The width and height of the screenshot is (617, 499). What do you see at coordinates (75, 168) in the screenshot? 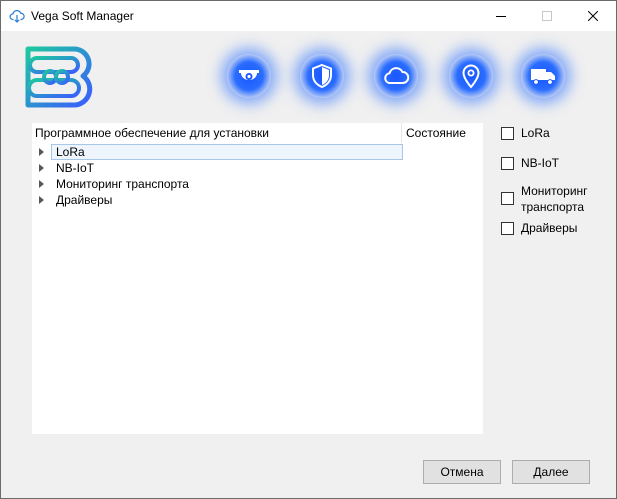
I see `tree-row-label: NB-IoT` at bounding box center [75, 168].